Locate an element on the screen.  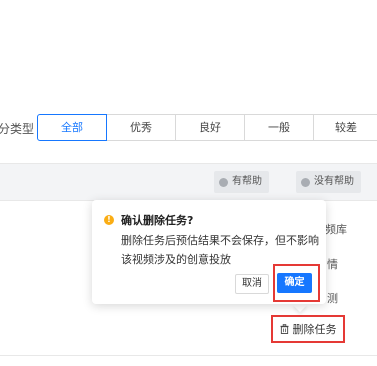
delete-task-button: 删除任务 is located at coordinates (308, 329).